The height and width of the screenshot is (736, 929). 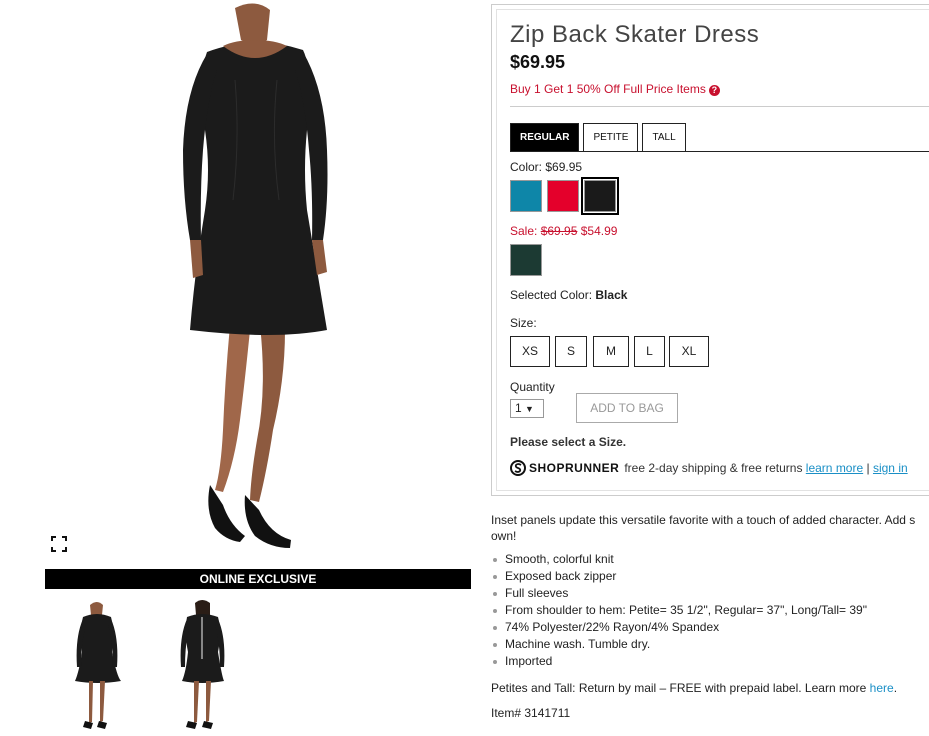 What do you see at coordinates (679, 593) in the screenshot?
I see `feature-item: Full sleeves` at bounding box center [679, 593].